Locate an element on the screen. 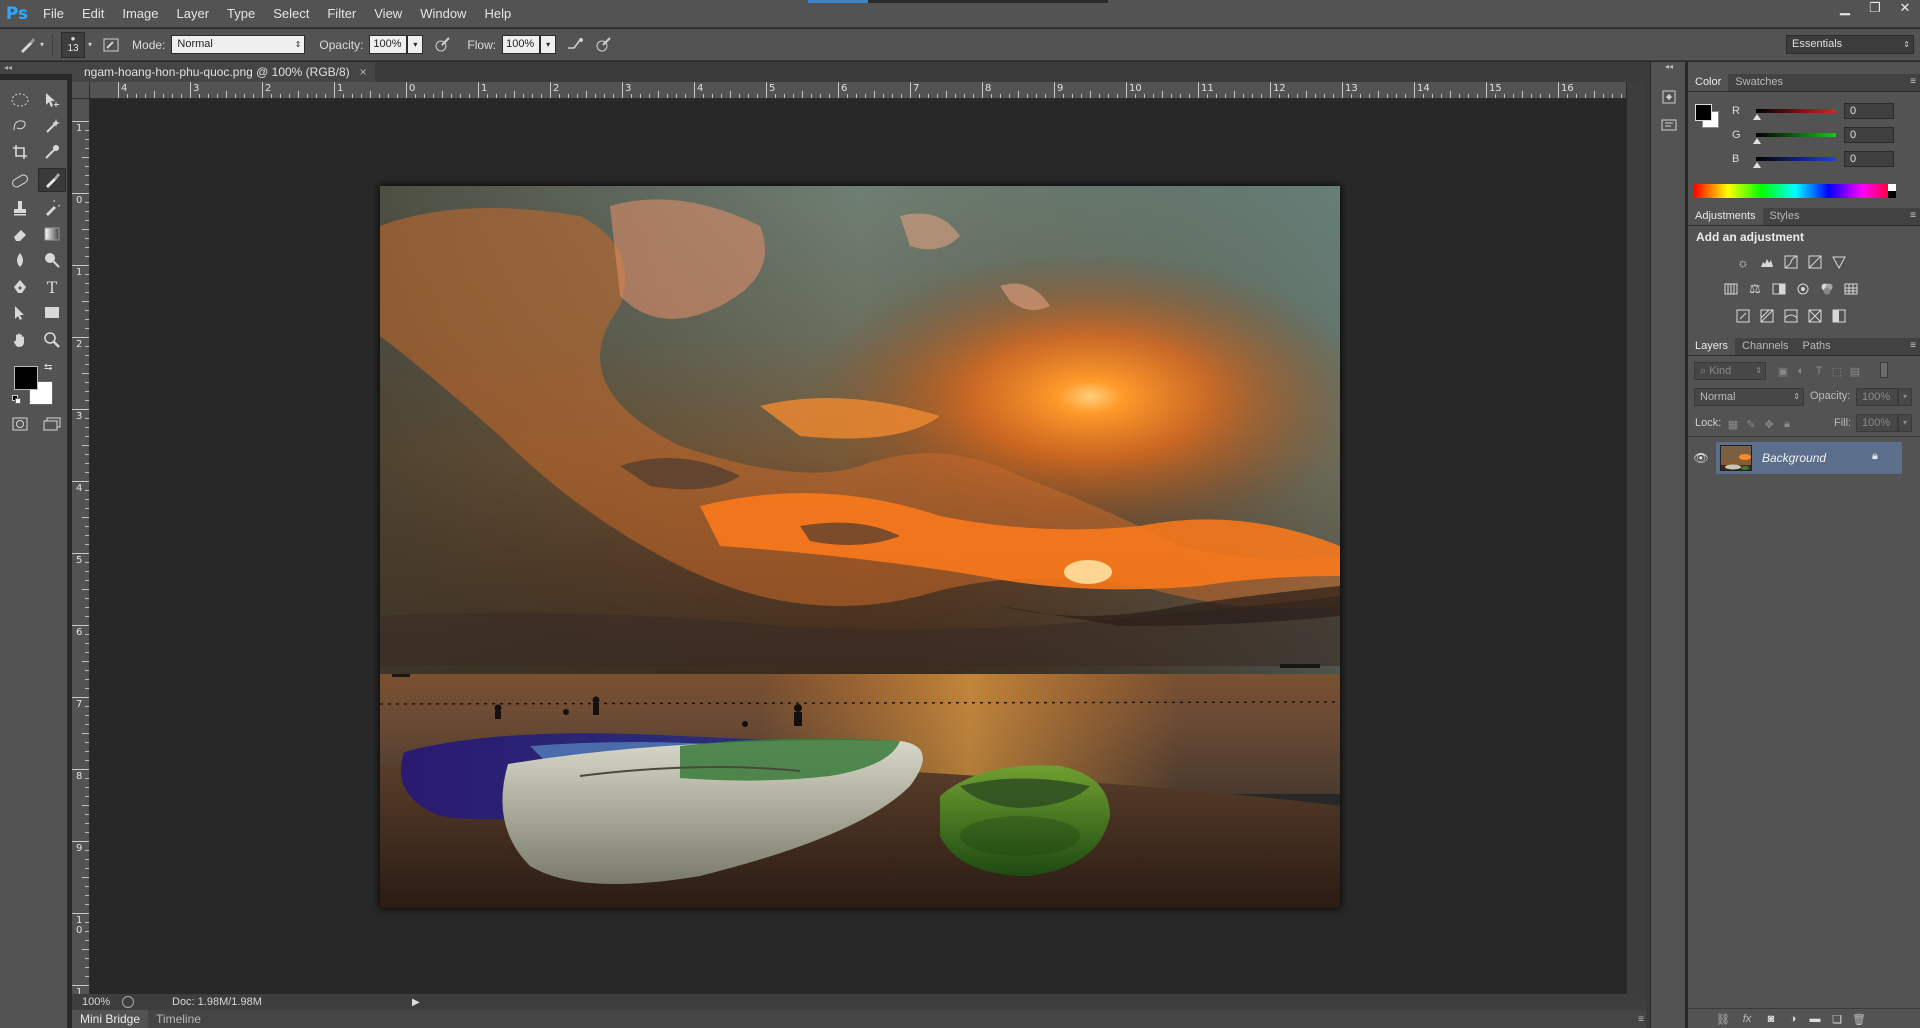 Image resolution: width=1920 pixels, height=1028 pixels. menu-select: Select is located at coordinates (291, 14).